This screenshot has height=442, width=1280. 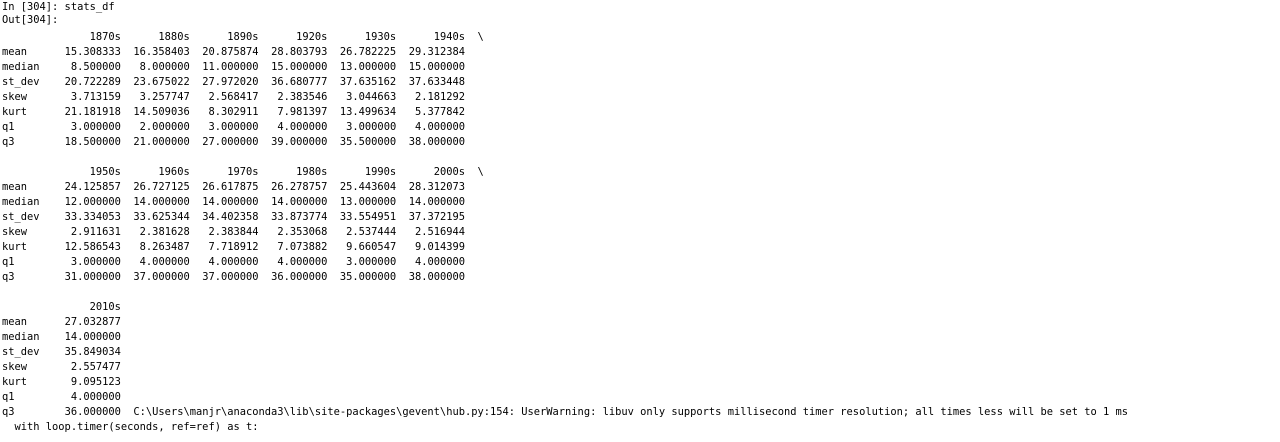 What do you see at coordinates (161, 142) in the screenshot?
I see `table-cell: 21.000000` at bounding box center [161, 142].